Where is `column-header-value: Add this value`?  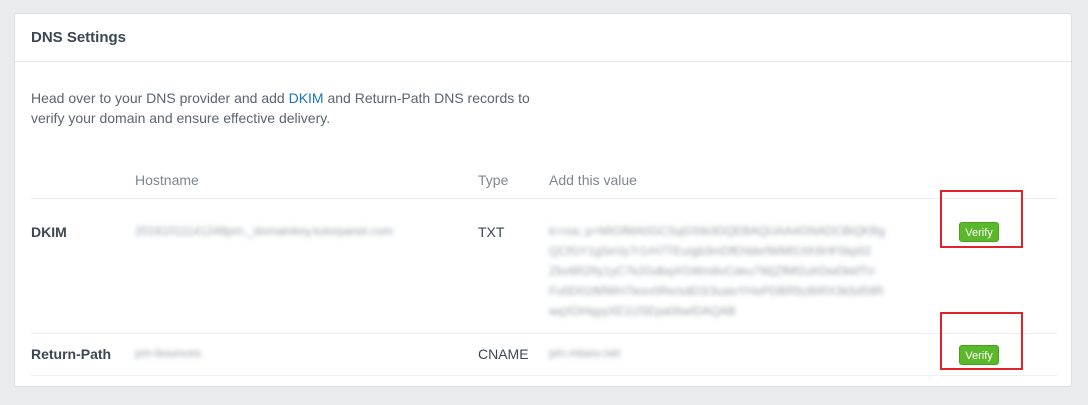
column-header-value: Add this value is located at coordinates (593, 180).